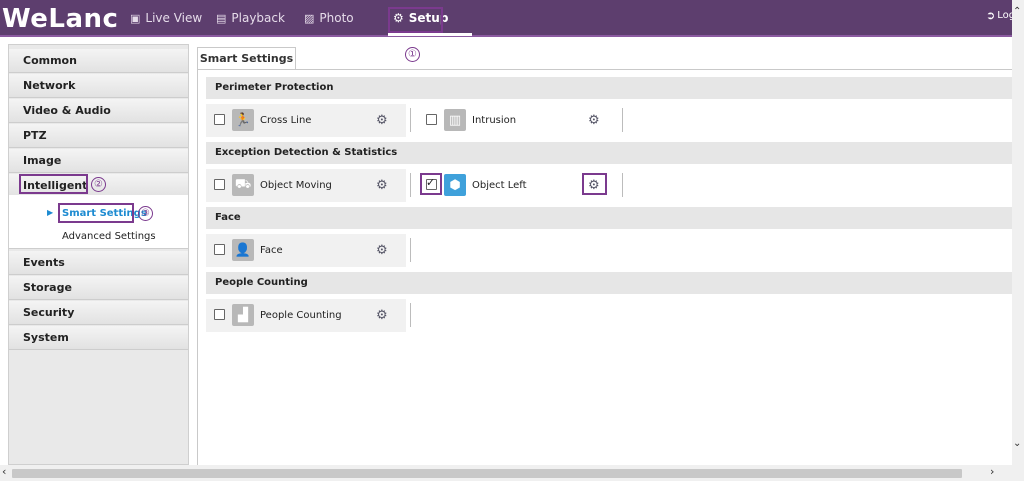 This screenshot has width=1024, height=481. I want to click on object-left-icon: ⬢, so click(455, 185).